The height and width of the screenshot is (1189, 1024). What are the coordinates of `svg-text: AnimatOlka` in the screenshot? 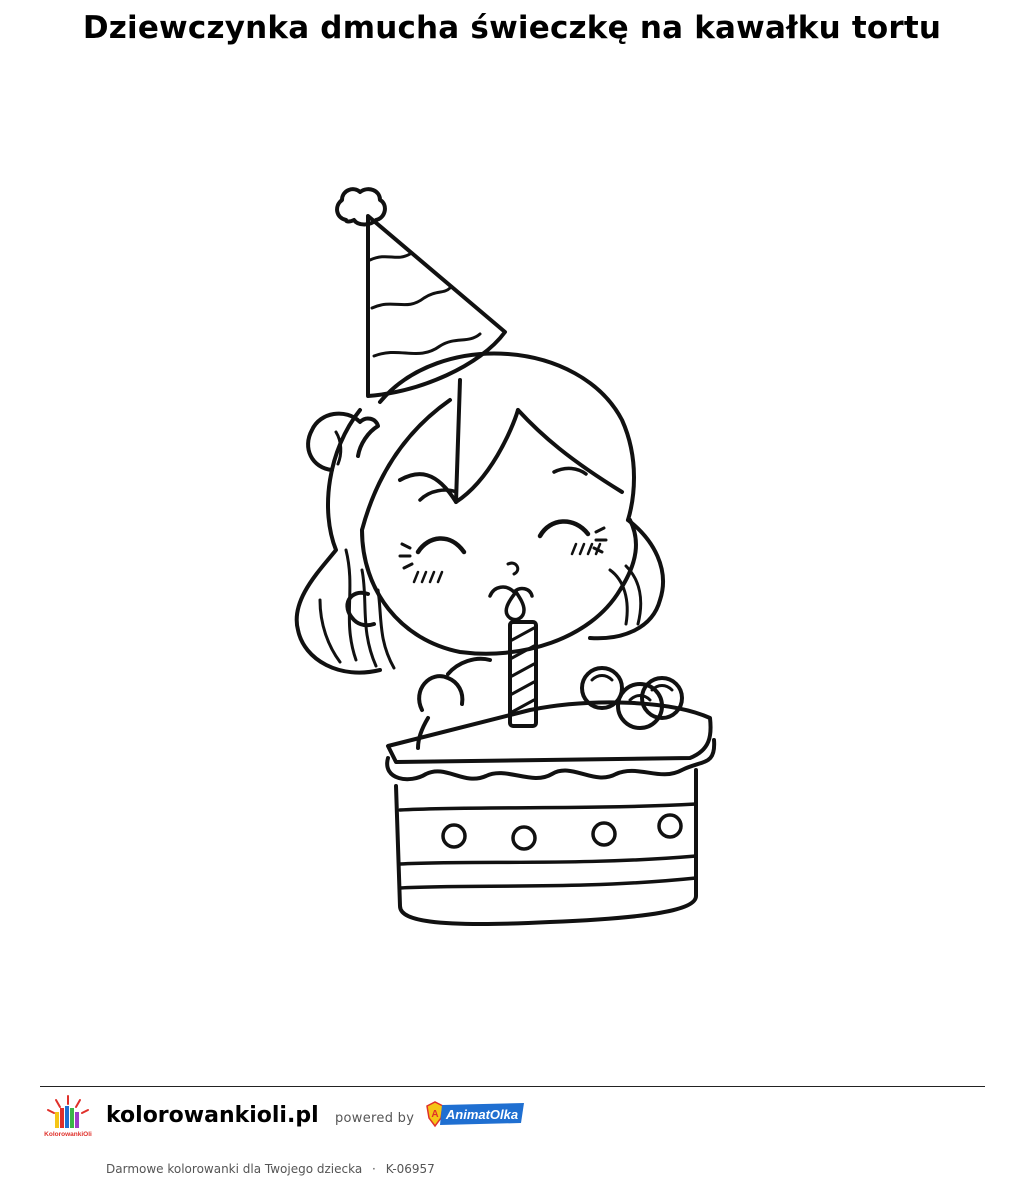 It's located at (481, 1114).